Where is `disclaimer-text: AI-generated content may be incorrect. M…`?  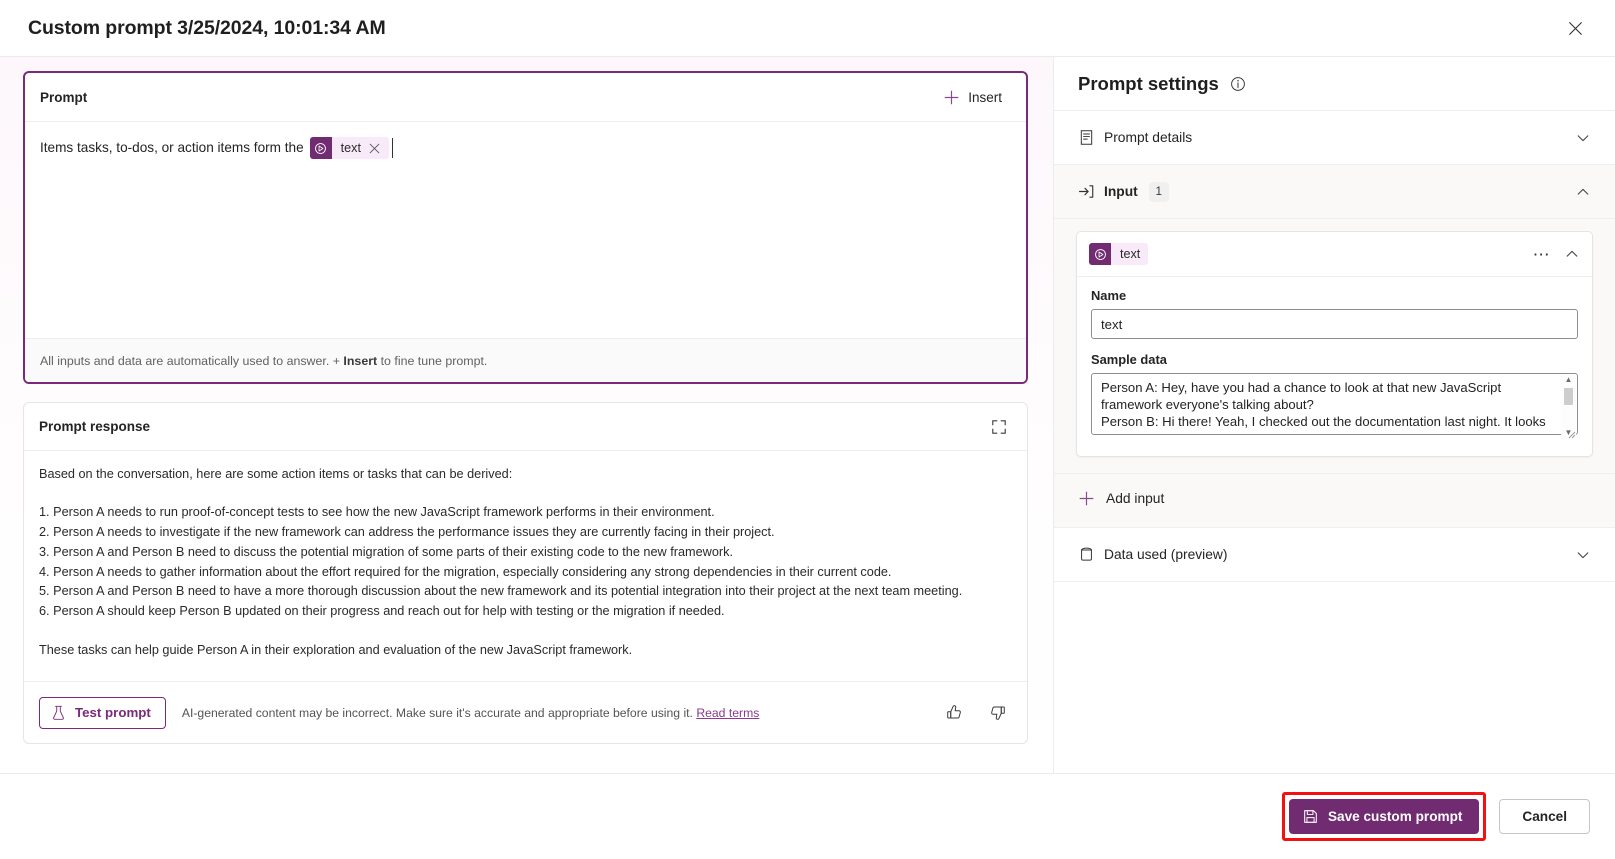
disclaimer-text: AI-generated content may be incorrect. M… is located at coordinates (439, 712).